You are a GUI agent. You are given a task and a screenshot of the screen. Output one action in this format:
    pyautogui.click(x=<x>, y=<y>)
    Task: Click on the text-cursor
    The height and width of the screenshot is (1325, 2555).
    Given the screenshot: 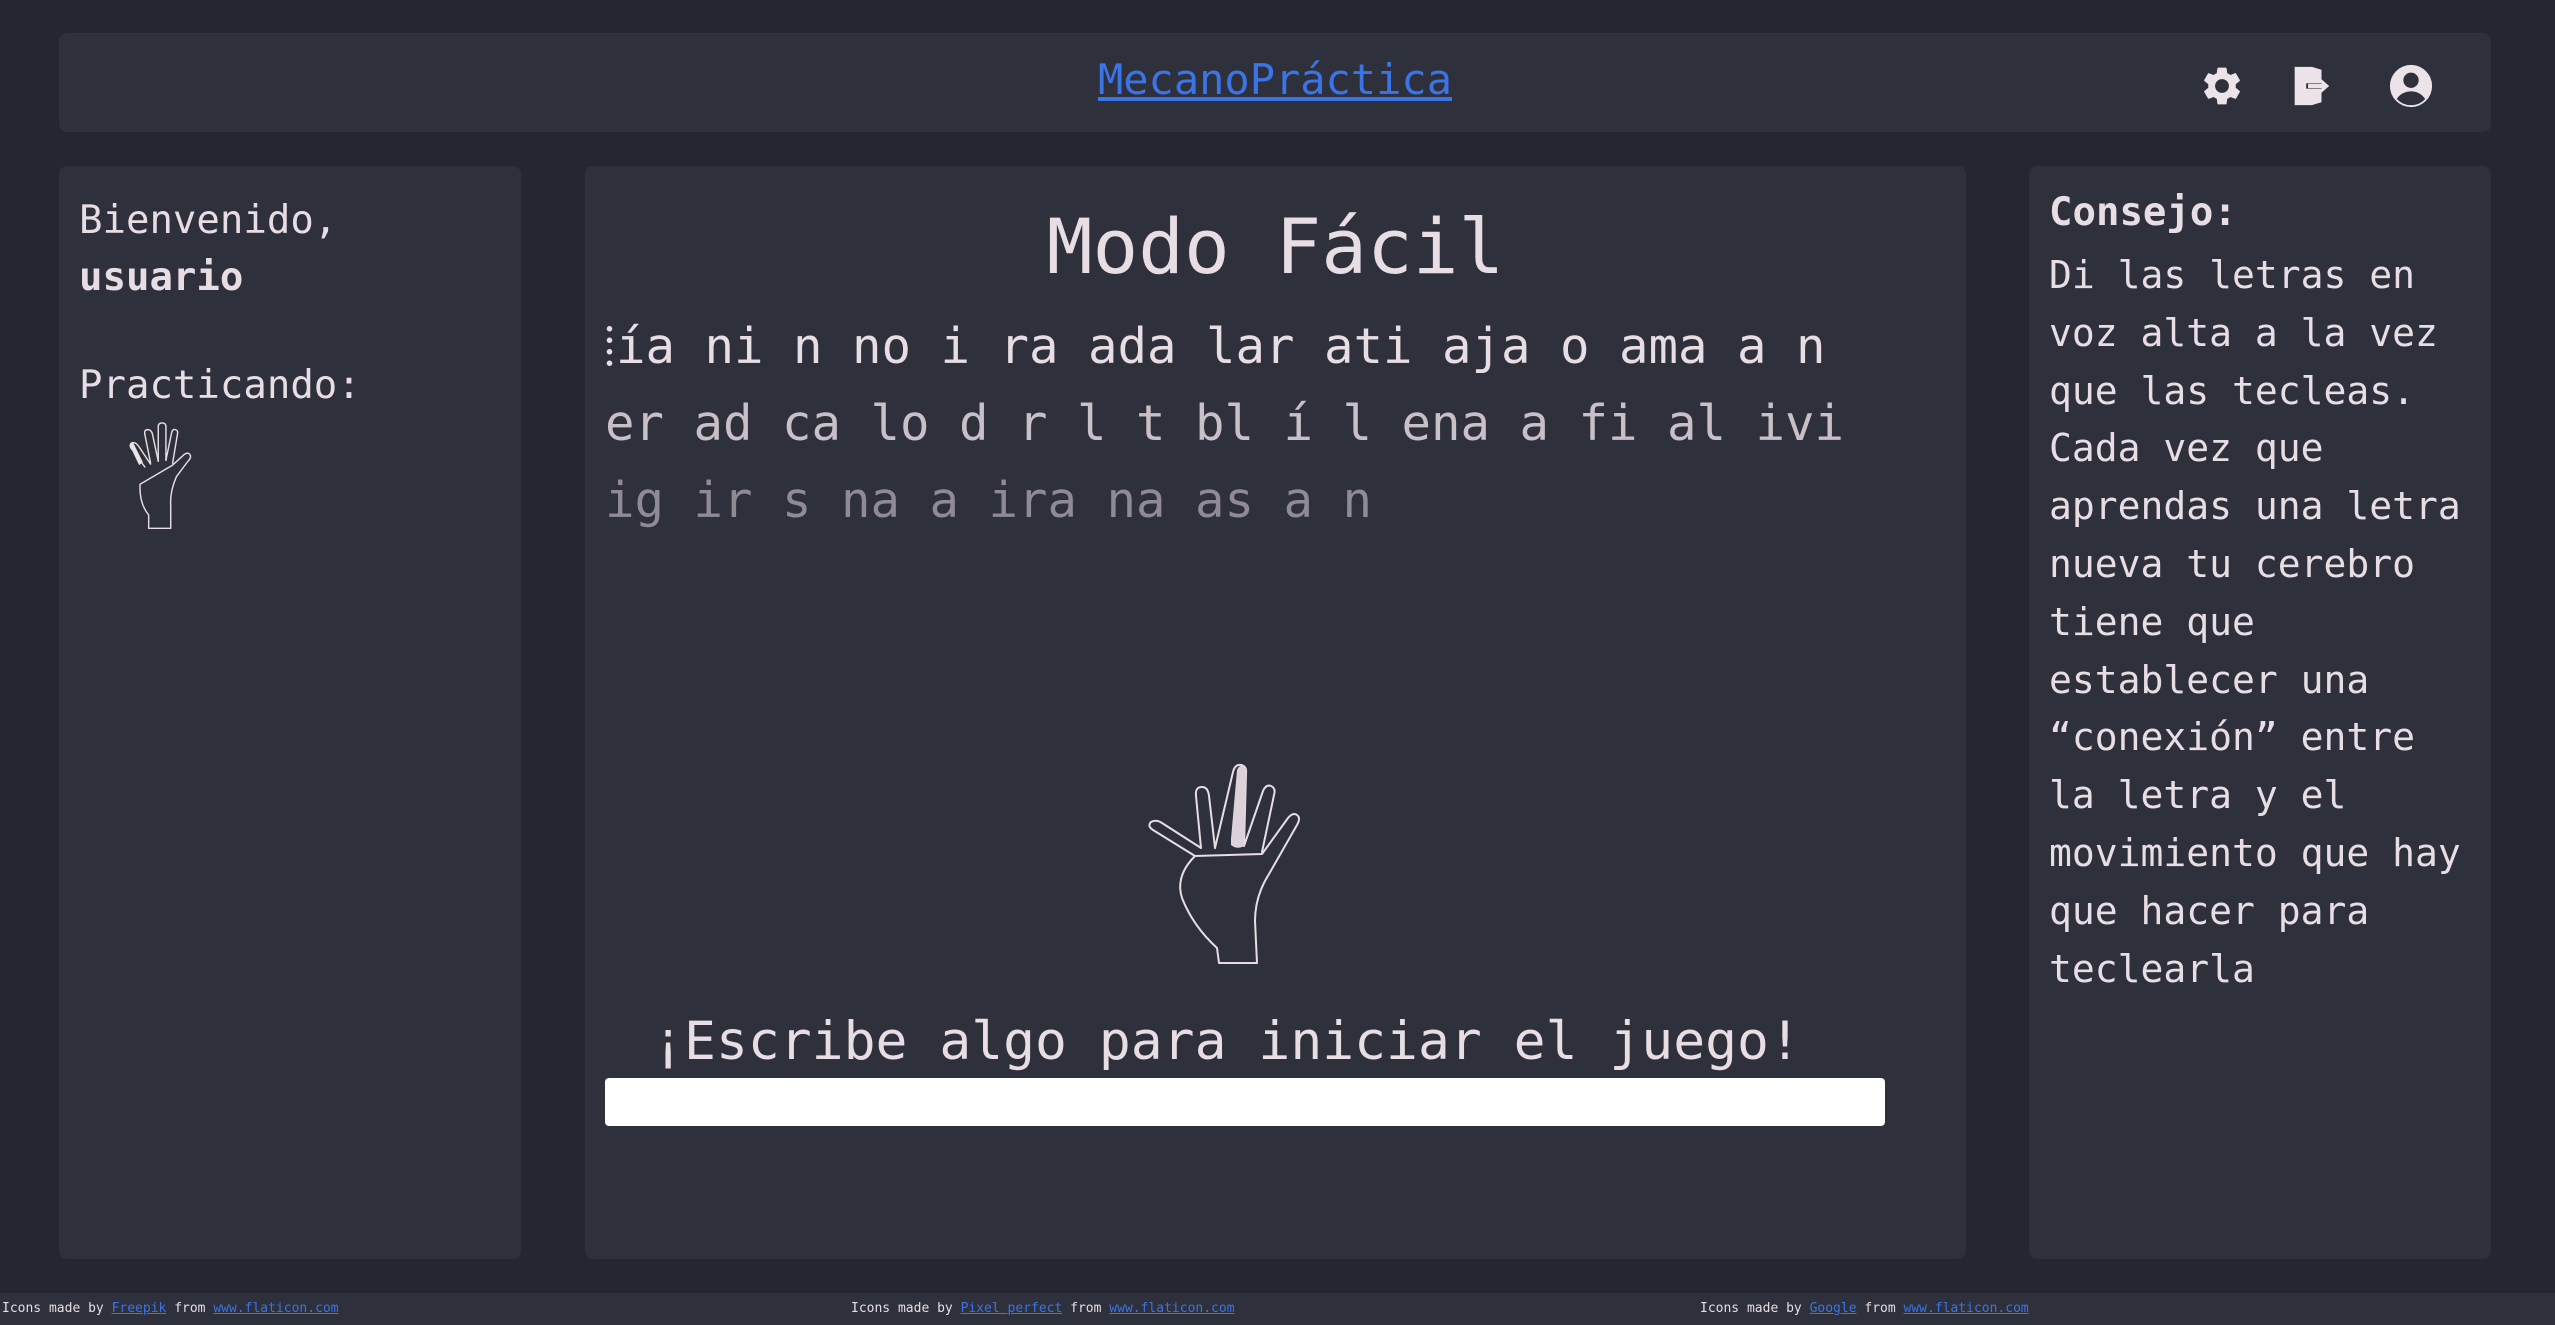 What is the action you would take?
    pyautogui.click(x=609, y=346)
    